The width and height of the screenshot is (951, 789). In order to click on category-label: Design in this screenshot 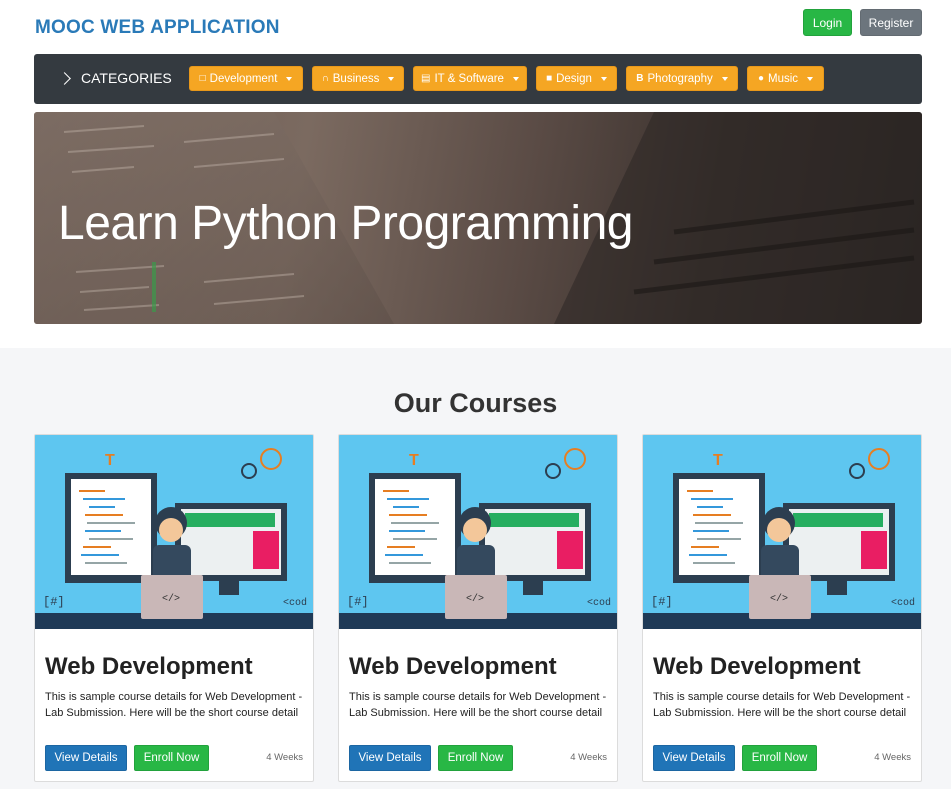, I will do `click(574, 78)`.